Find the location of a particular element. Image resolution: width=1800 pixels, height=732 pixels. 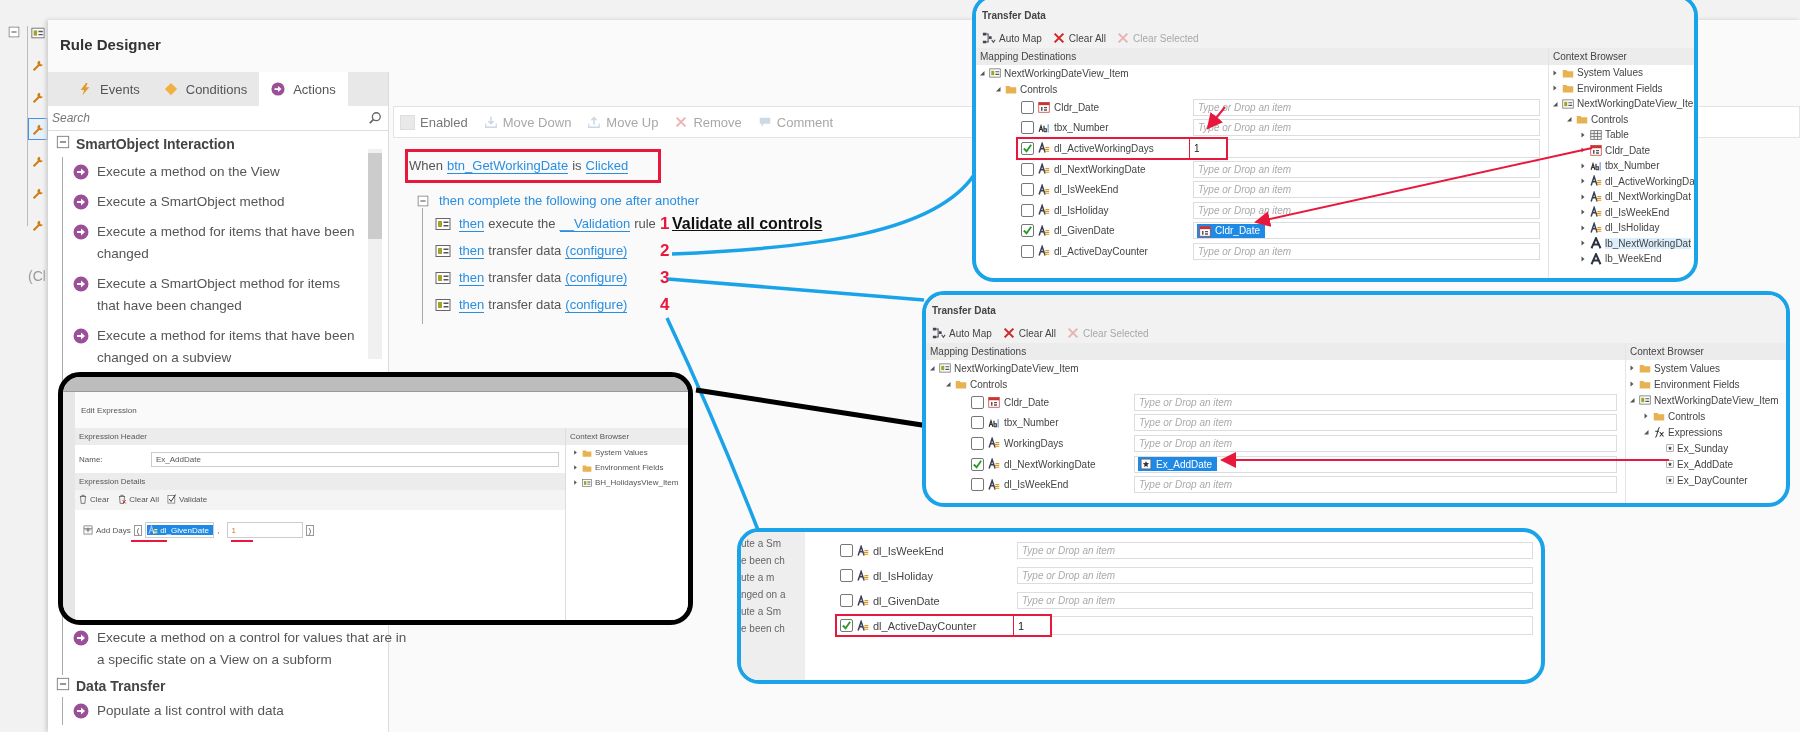

tree-item: dl_ActiveWorkingDa is located at coordinates (1649, 181).